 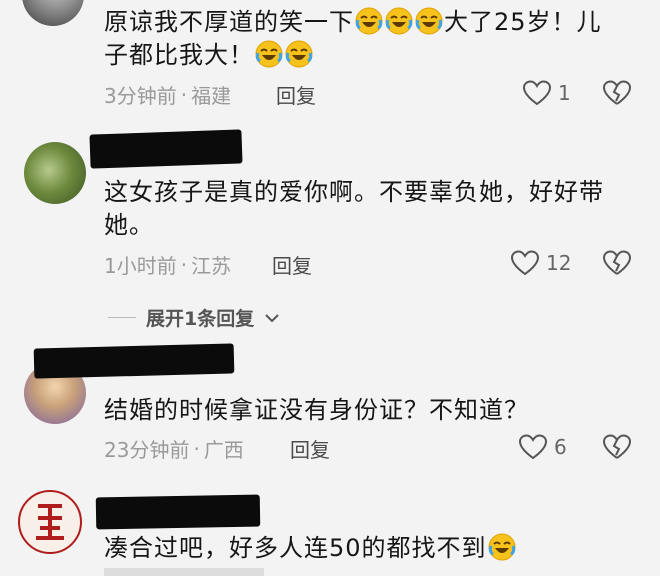 I want to click on comment-text: 这女孩子是真的爱你啊。不要辜负她，好好带她。, so click(x=354, y=208).